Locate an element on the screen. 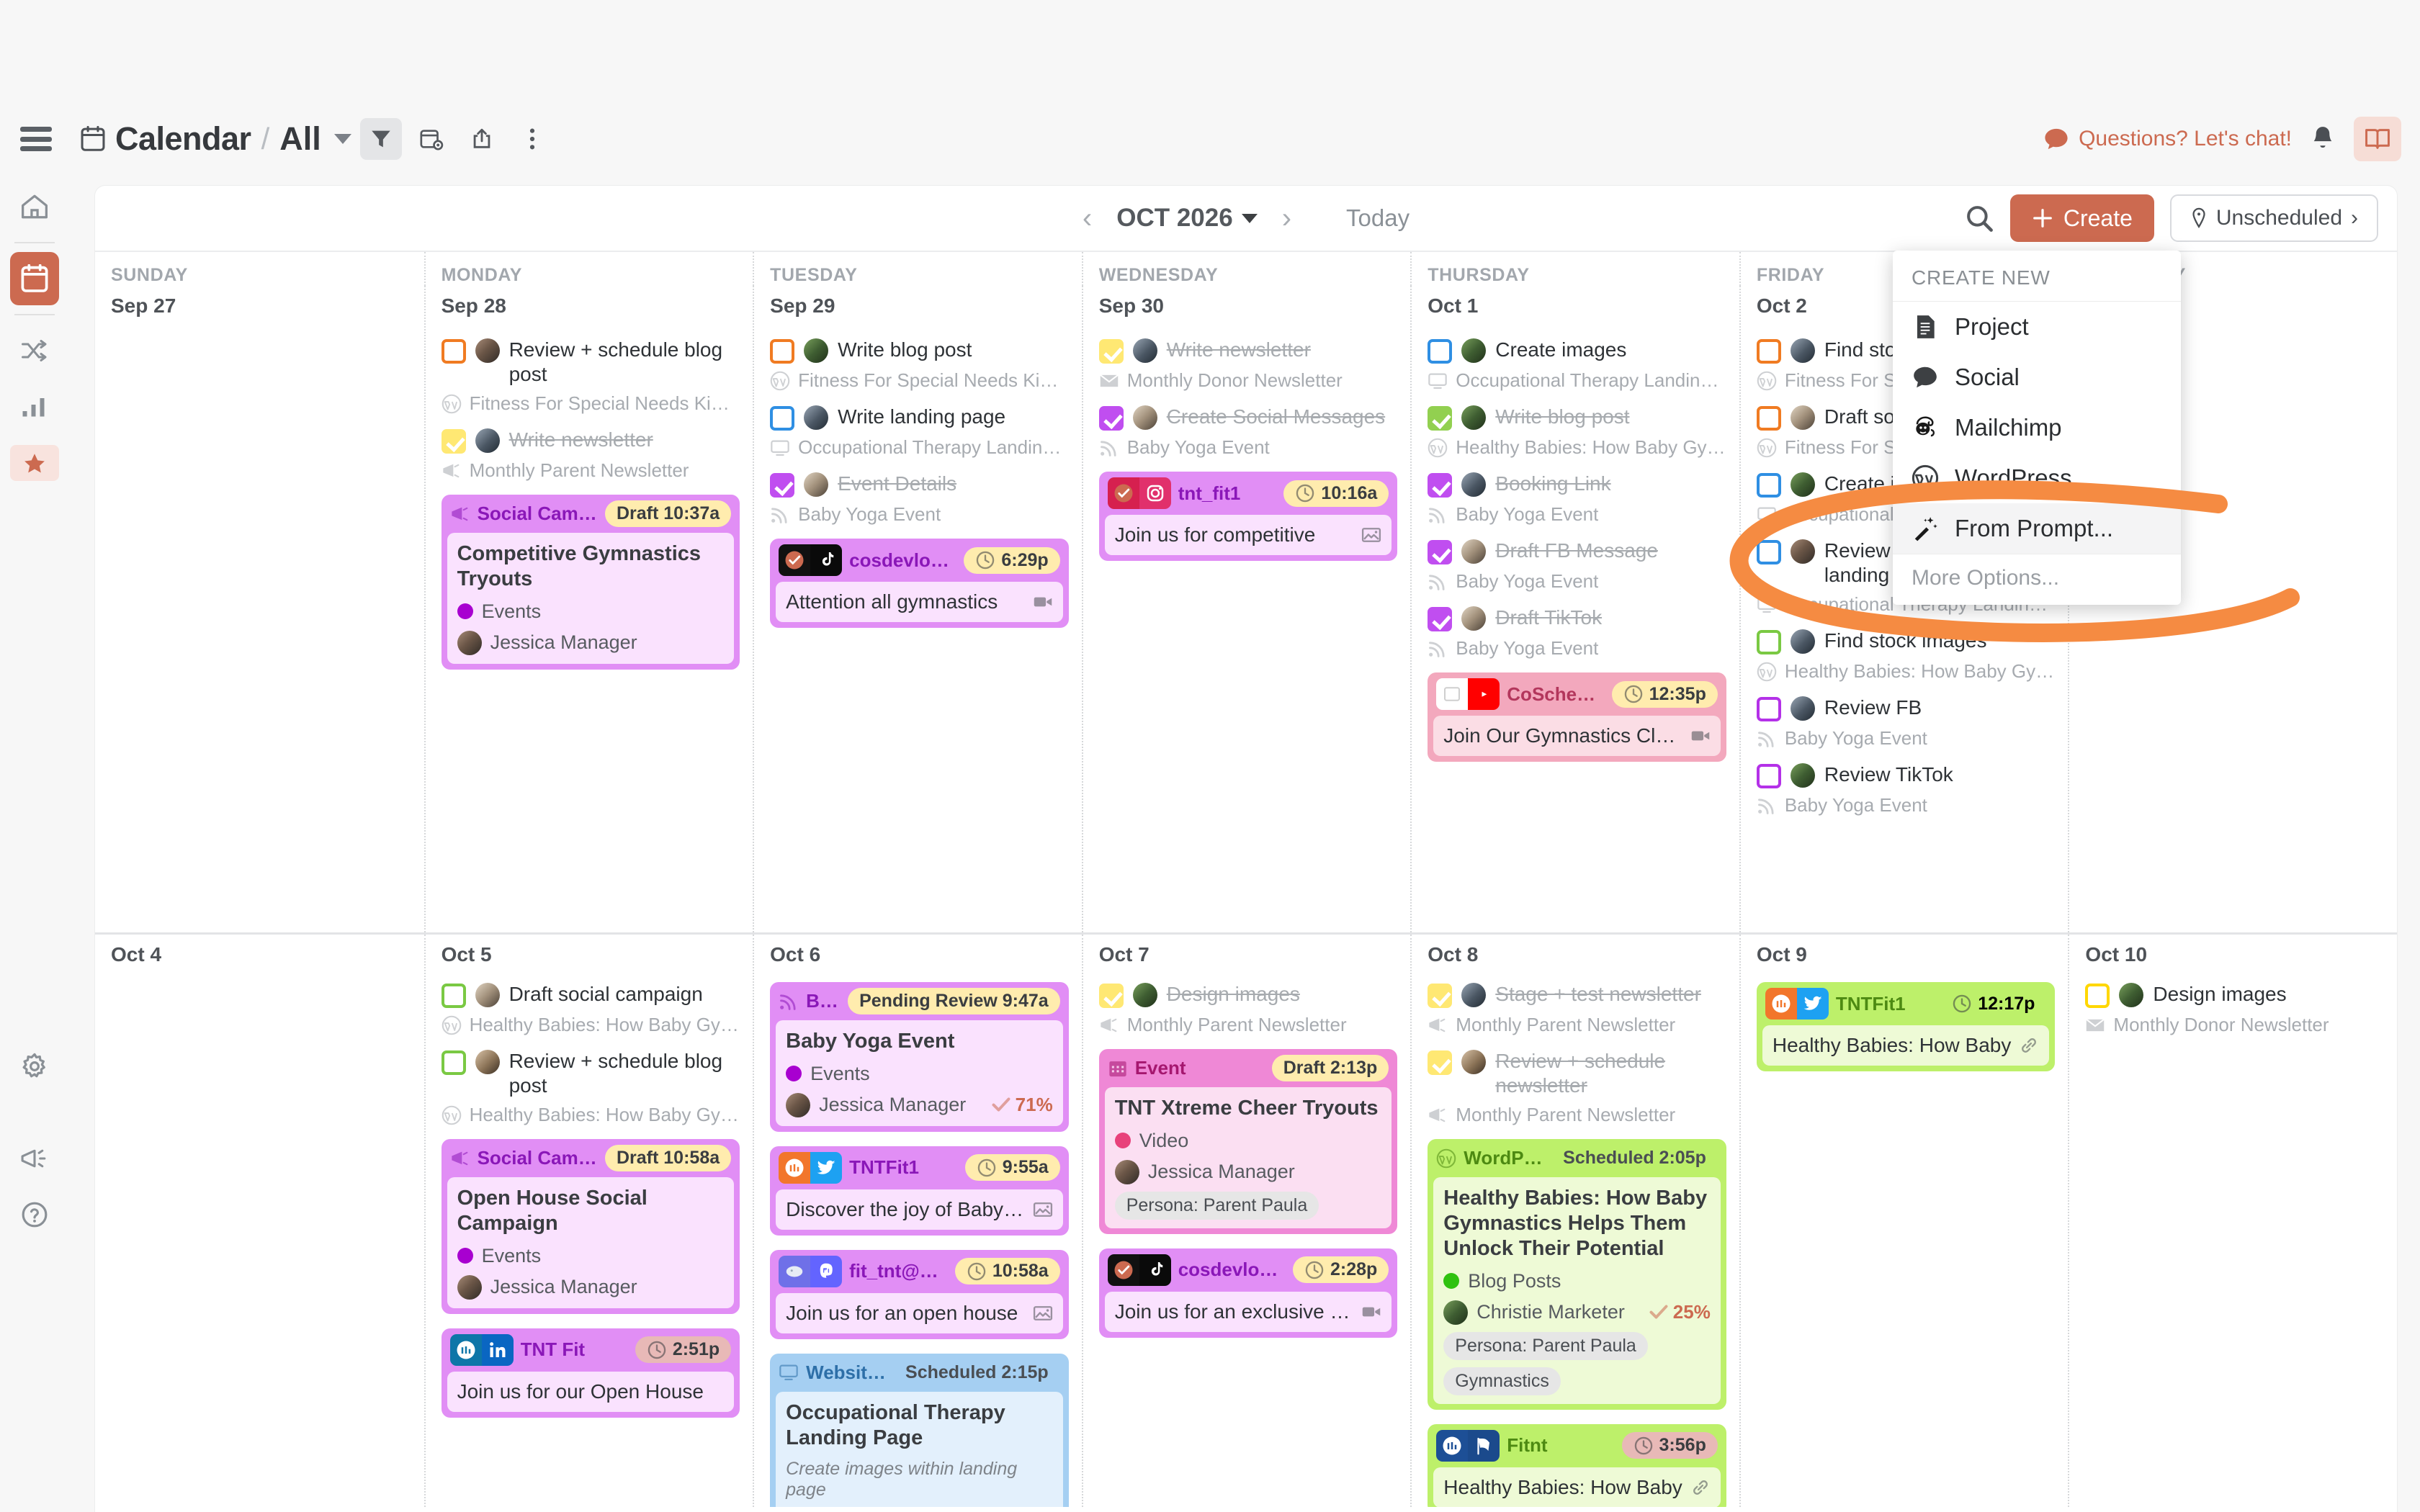  create-button: Create is located at coordinates (2081, 218).